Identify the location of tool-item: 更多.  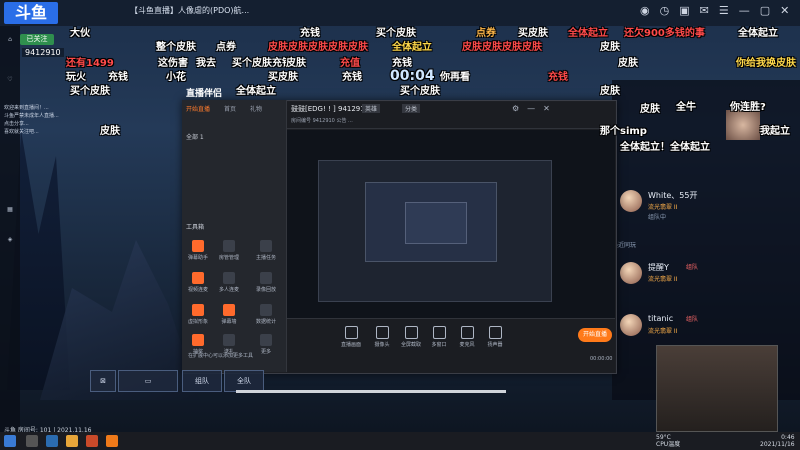
(266, 344).